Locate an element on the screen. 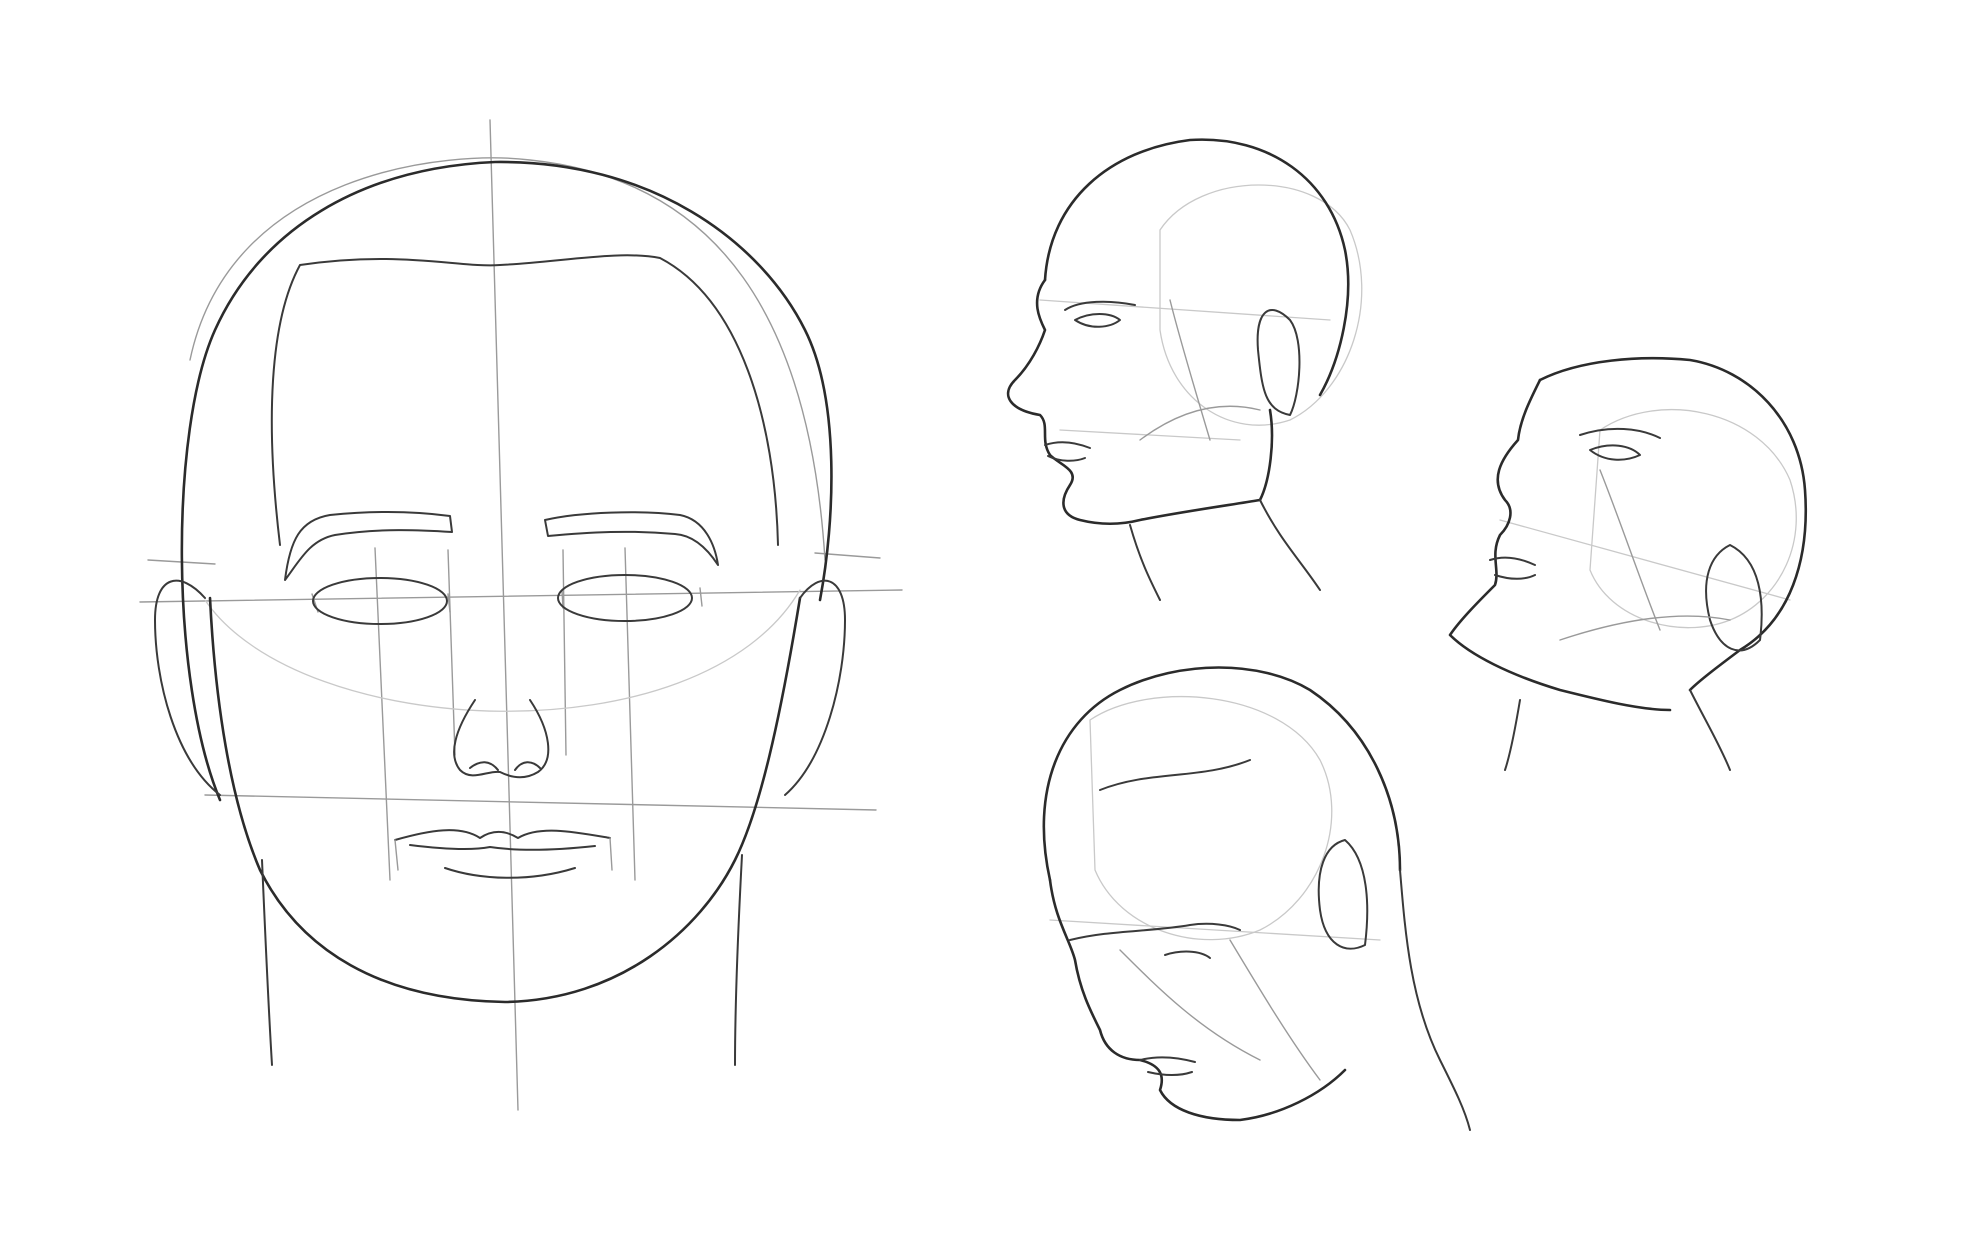 The image size is (1966, 1255). tq-eye is located at coordinates (1097, 320).